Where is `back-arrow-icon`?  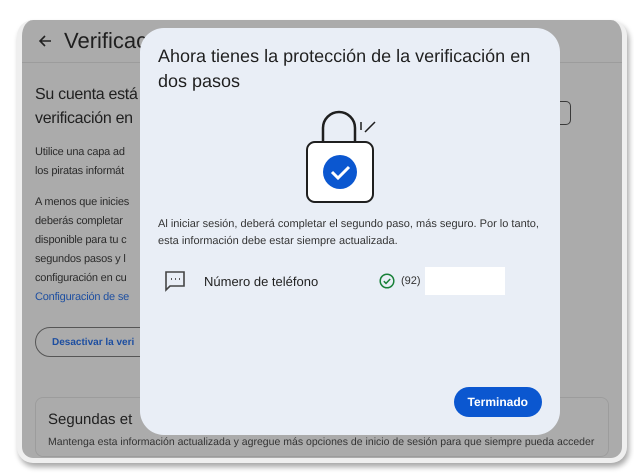
back-arrow-icon is located at coordinates (45, 41).